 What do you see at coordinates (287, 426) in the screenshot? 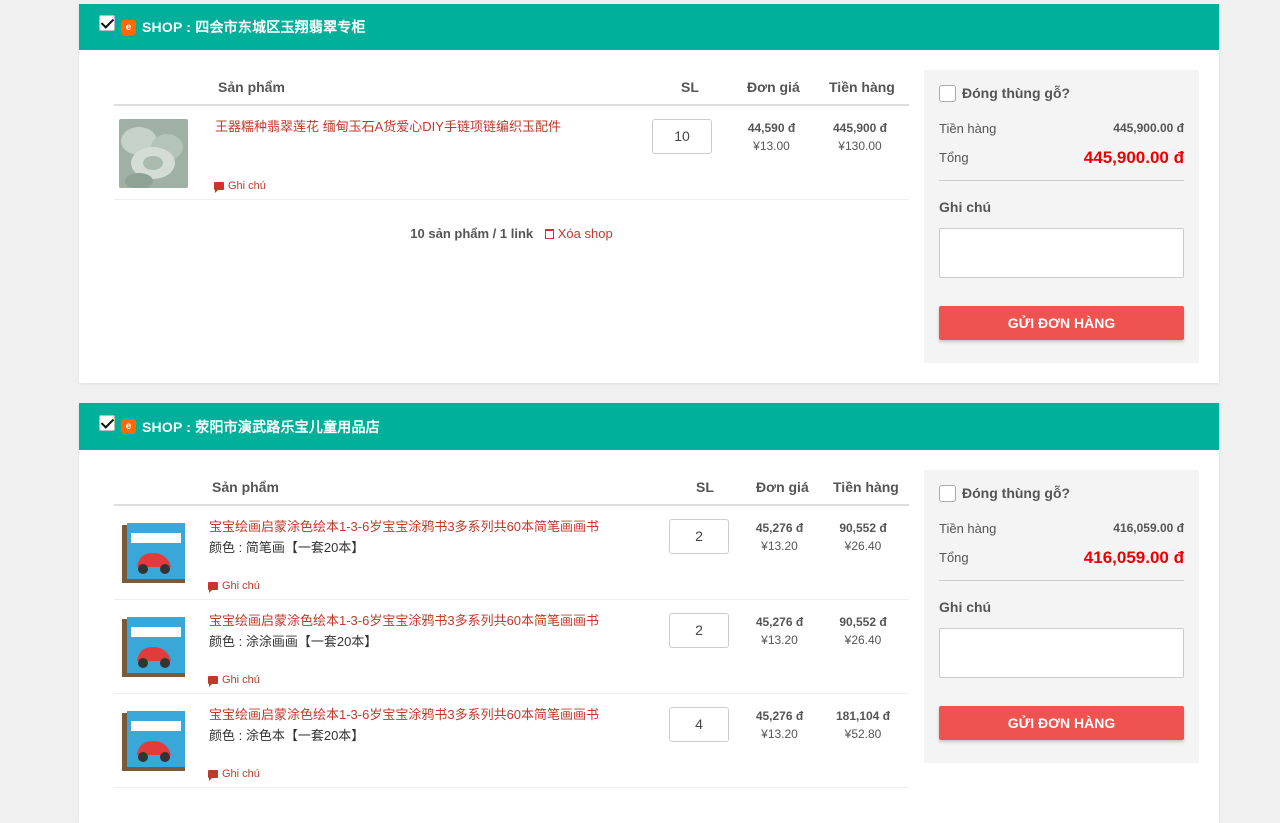
I see `shop-name: 荥阳市演武路乐宝儿童用品店` at bounding box center [287, 426].